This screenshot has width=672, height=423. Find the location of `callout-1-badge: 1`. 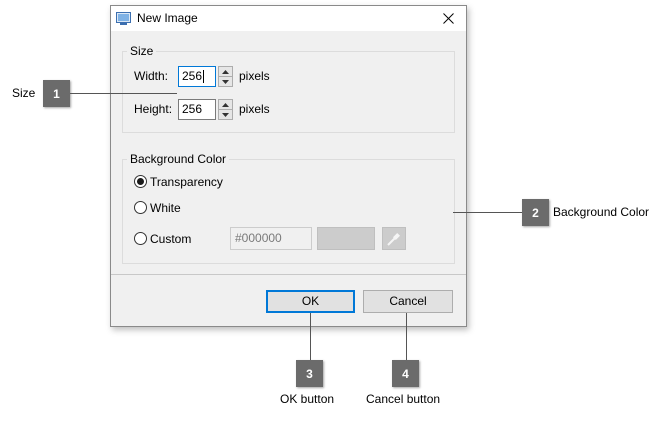

callout-1-badge: 1 is located at coordinates (56, 93).